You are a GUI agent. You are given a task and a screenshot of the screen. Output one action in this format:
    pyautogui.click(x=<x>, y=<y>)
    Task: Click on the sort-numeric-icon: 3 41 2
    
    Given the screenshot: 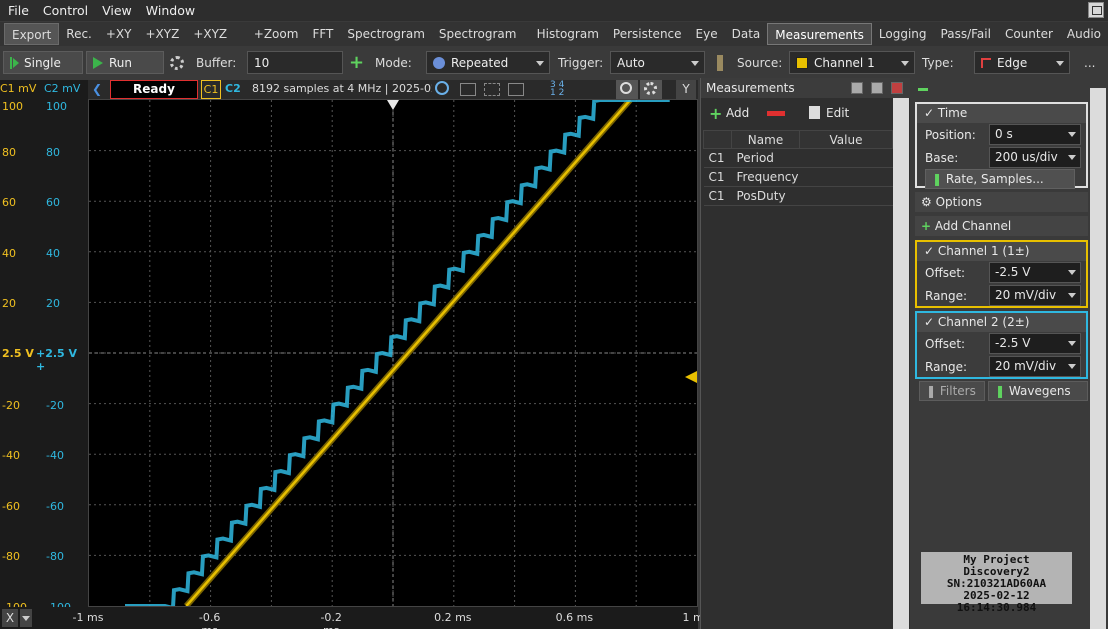 What is the action you would take?
    pyautogui.click(x=557, y=89)
    